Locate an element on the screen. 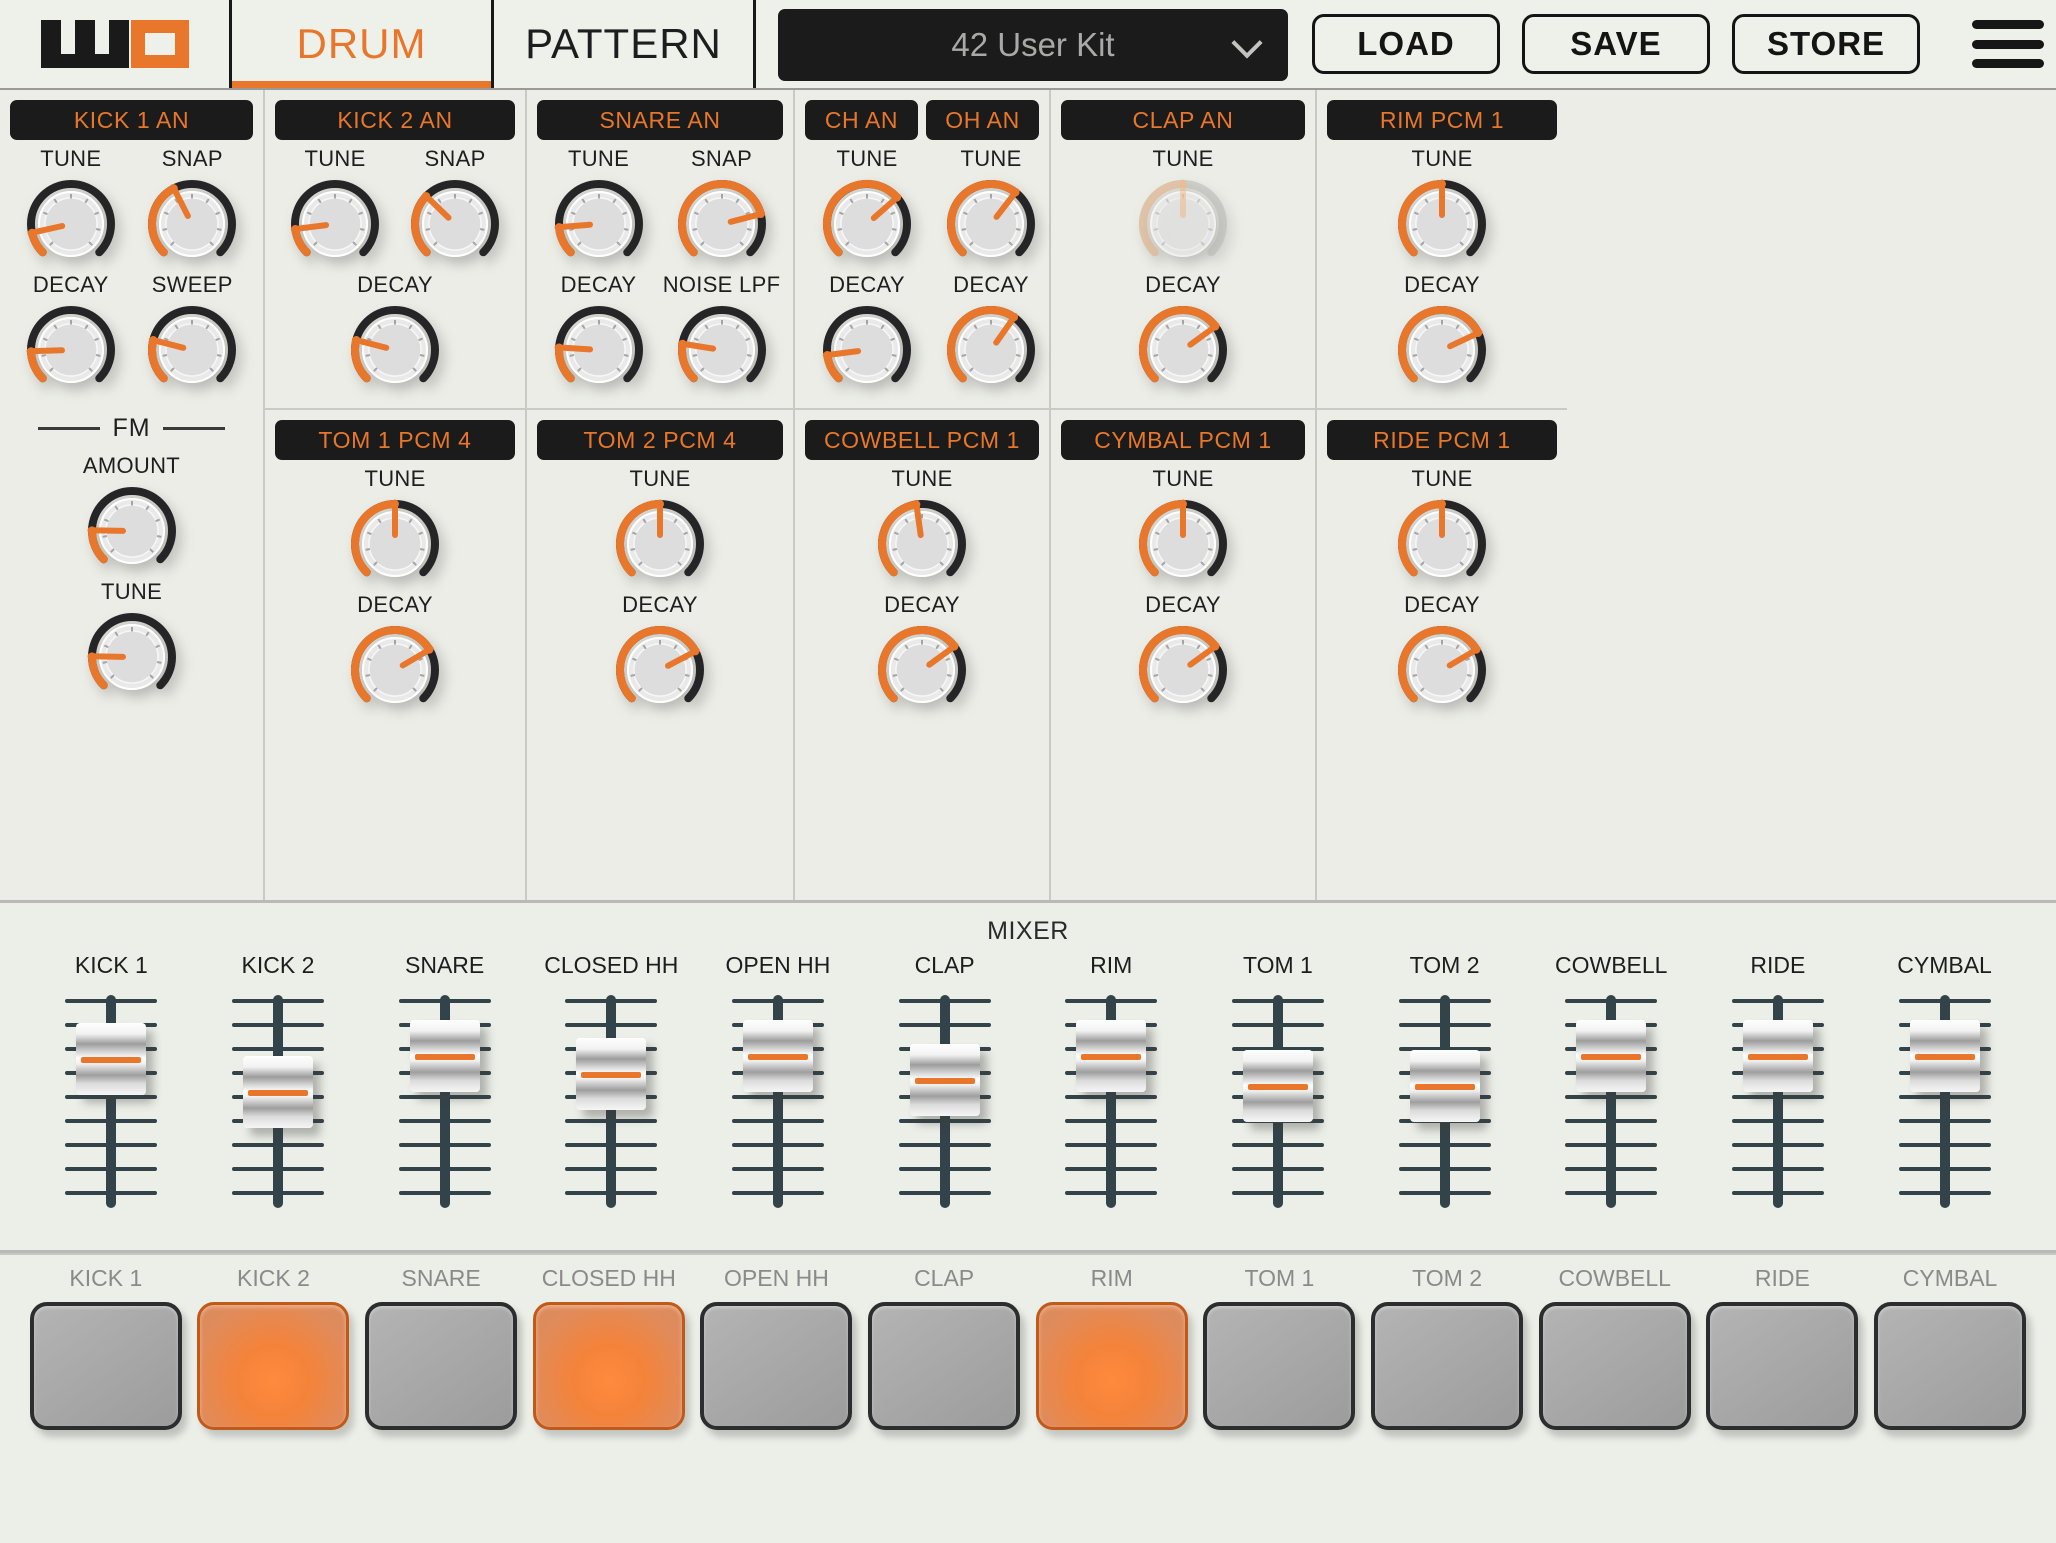 The image size is (2056, 1543). mixer-channel-label: OPEN HH is located at coordinates (778, 965).